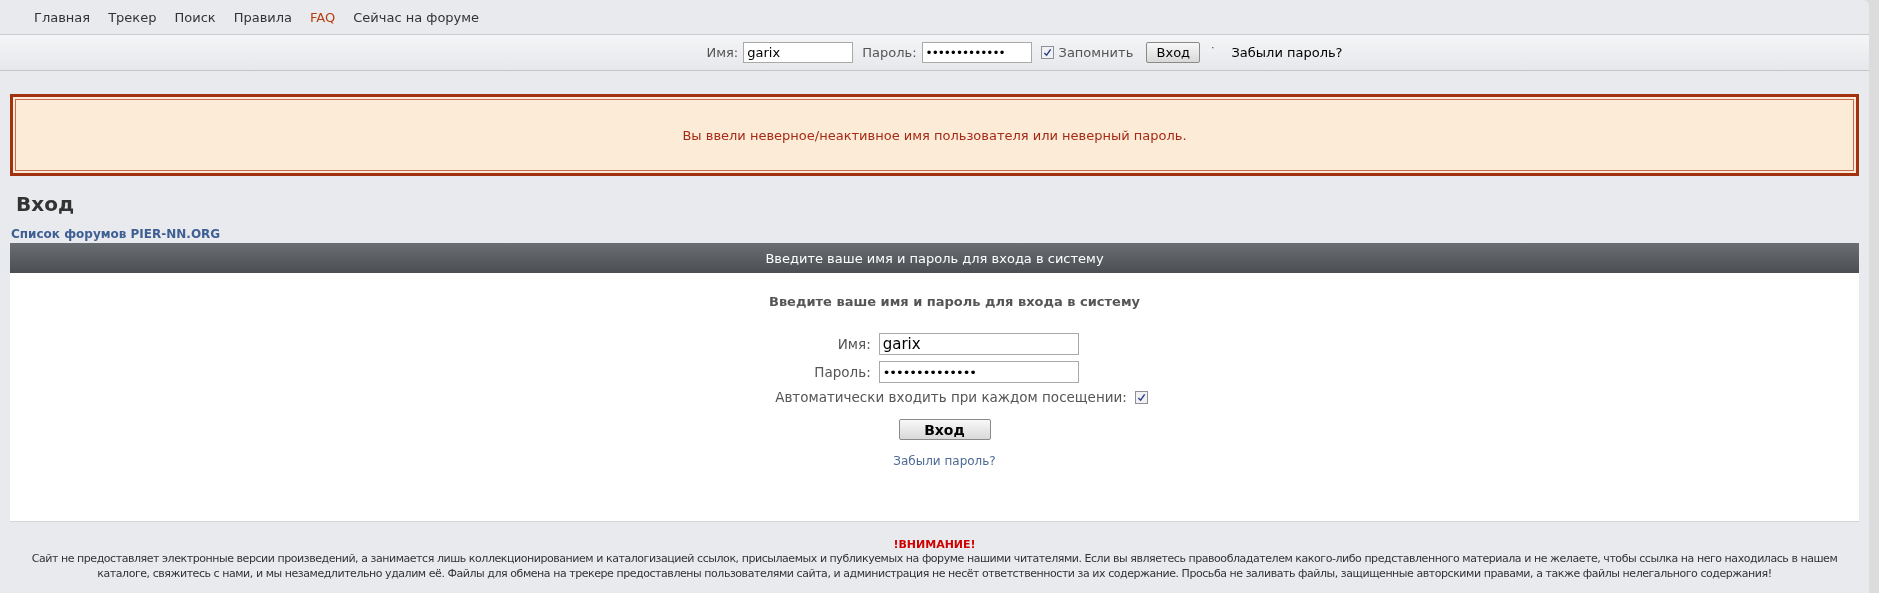 Image resolution: width=1879 pixels, height=593 pixels. Describe the element at coordinates (978, 372) in the screenshot. I see `password-field: ••••••••••••••` at that location.